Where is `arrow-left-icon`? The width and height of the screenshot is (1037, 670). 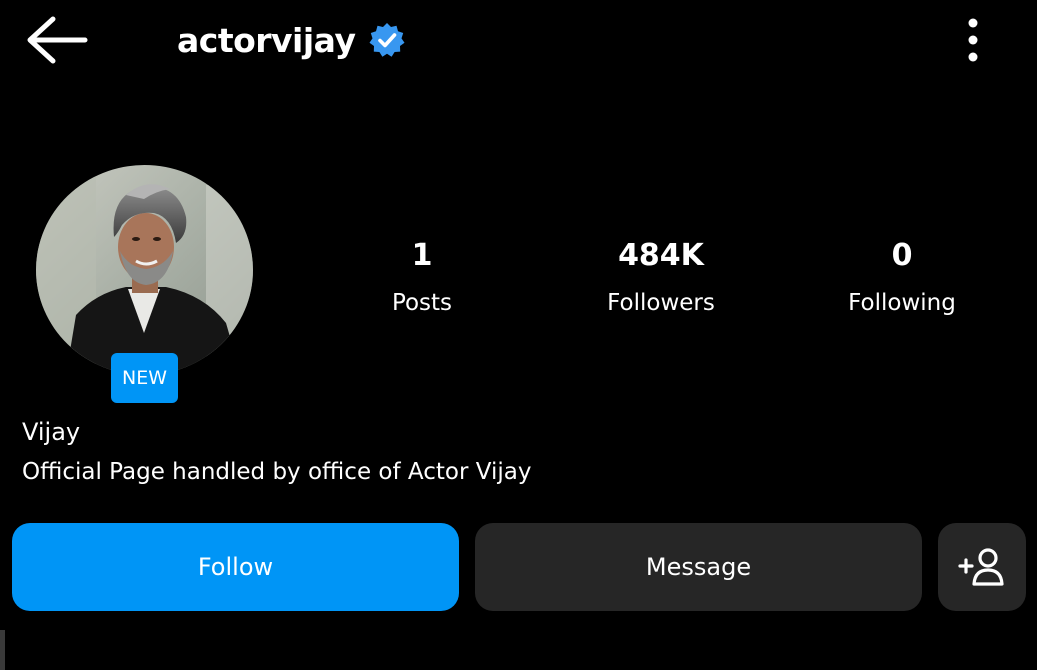
arrow-left-icon is located at coordinates (57, 40).